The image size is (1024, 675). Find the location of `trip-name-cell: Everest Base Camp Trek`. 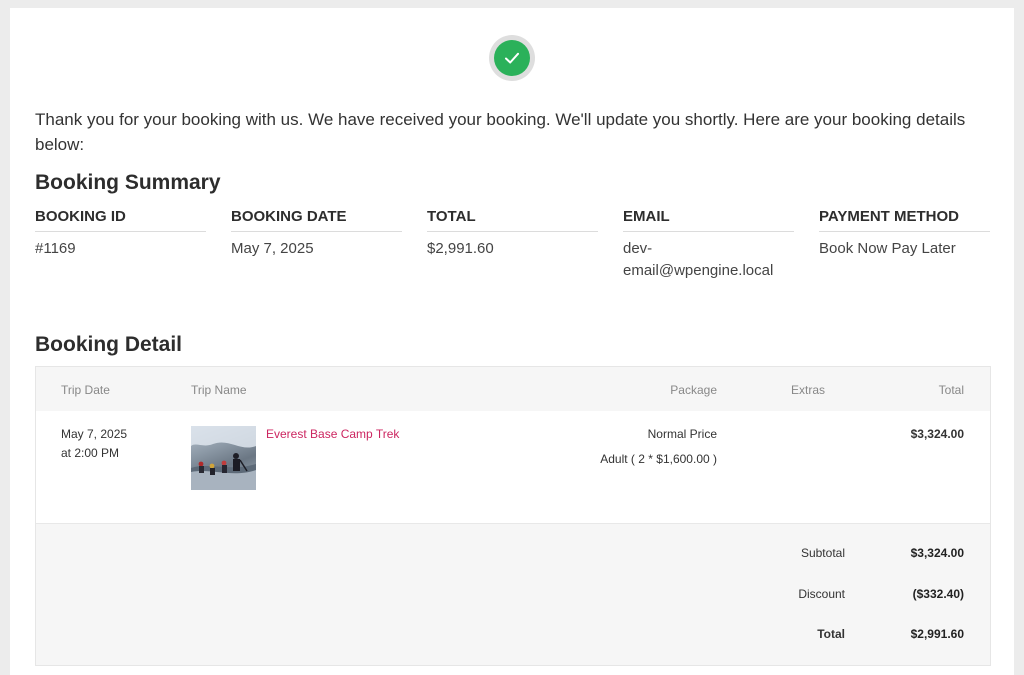

trip-name-cell: Everest Base Camp Trek is located at coordinates (332, 434).